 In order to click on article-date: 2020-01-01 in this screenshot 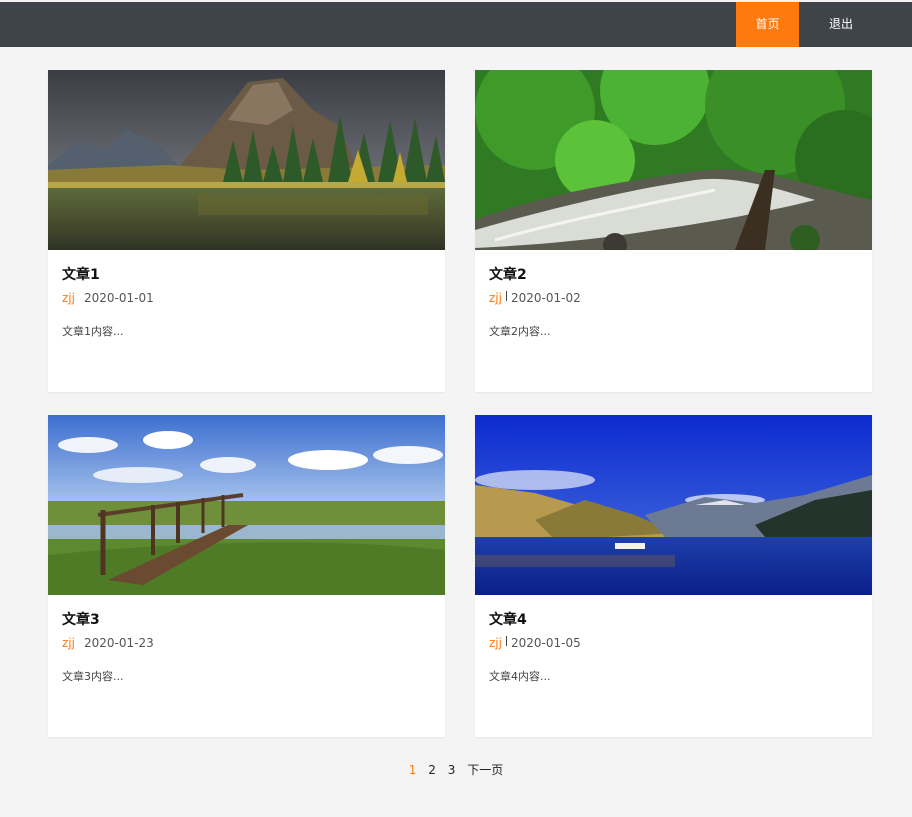, I will do `click(119, 298)`.